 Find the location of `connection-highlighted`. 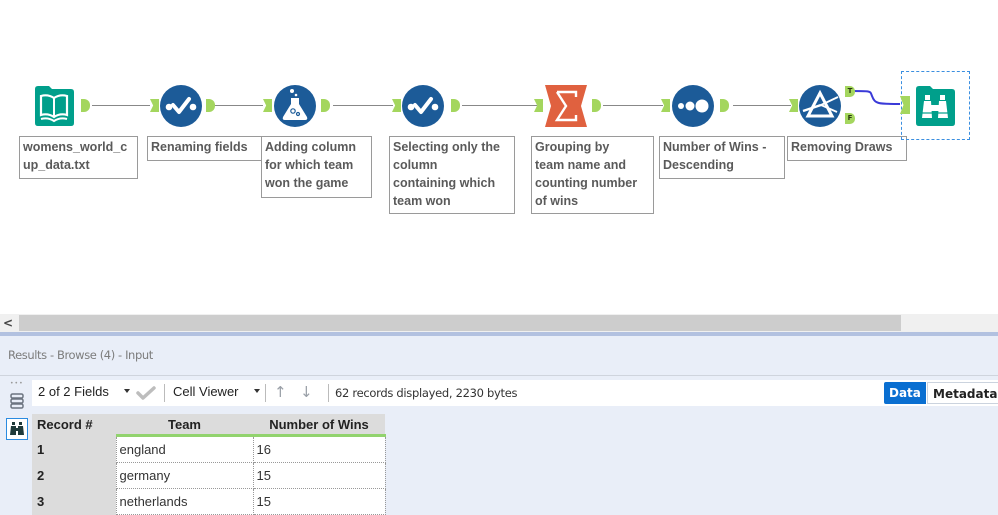

connection-highlighted is located at coordinates (876, 97).